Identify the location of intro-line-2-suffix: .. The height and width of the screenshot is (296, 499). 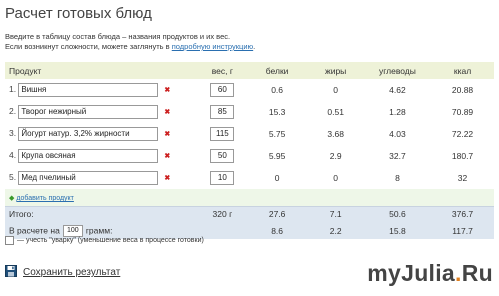
(254, 46).